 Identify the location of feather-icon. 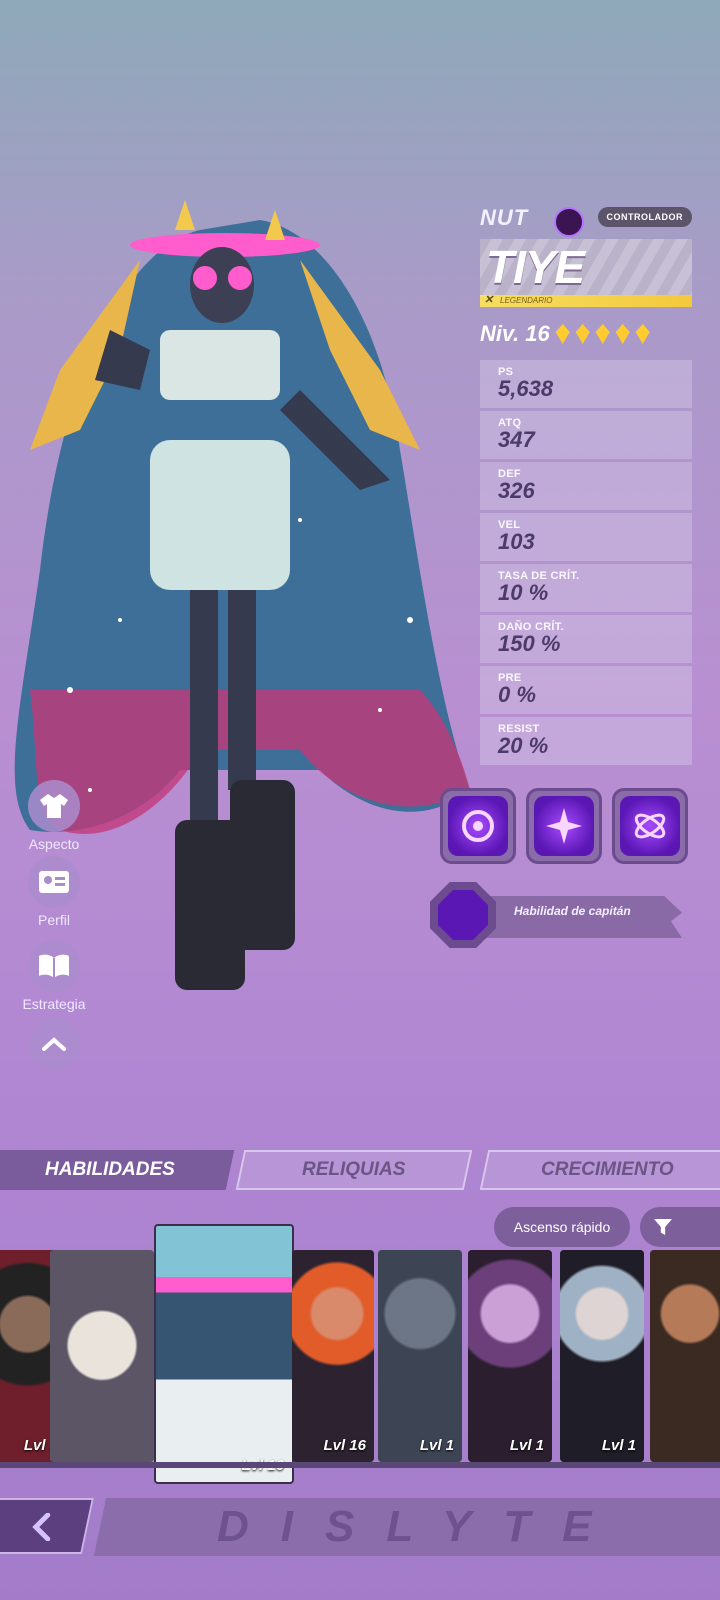
(463, 915).